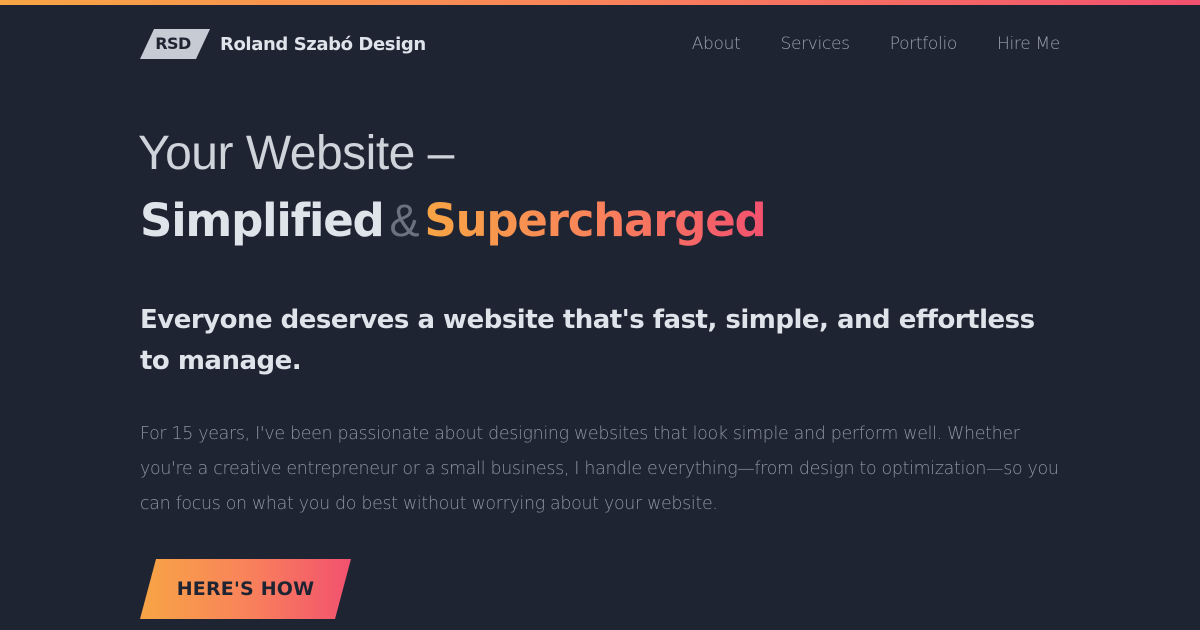 The width and height of the screenshot is (1200, 630). I want to click on nav-link-services: Services, so click(815, 44).